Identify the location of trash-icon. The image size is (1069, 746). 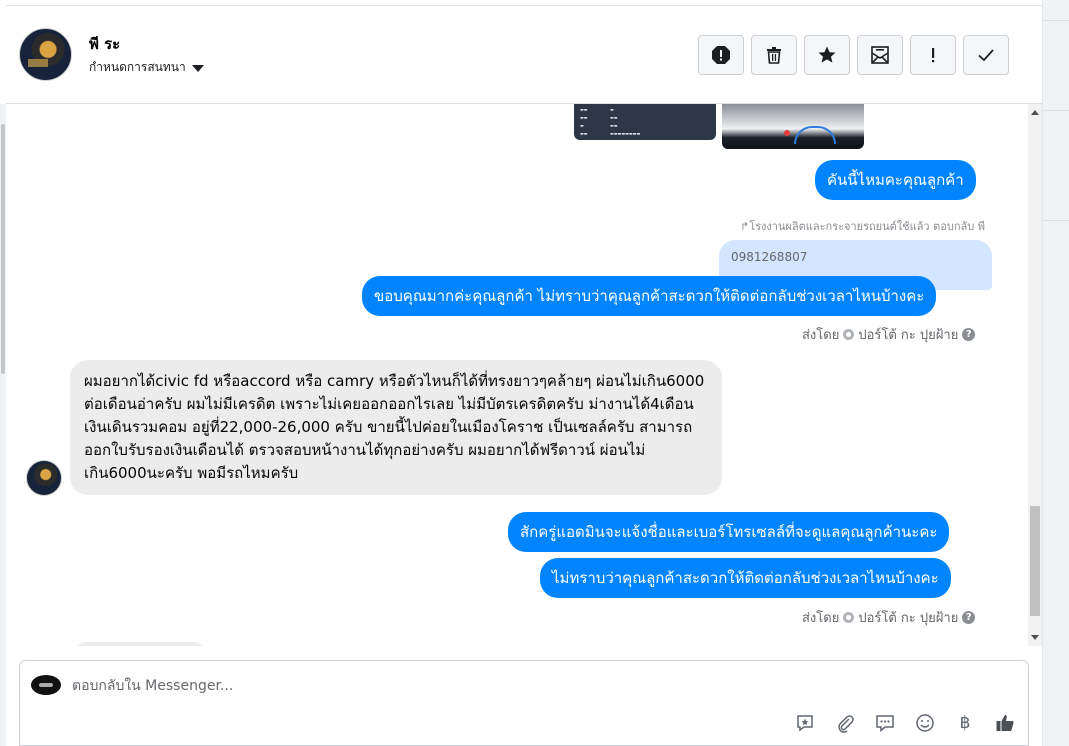
(774, 55).